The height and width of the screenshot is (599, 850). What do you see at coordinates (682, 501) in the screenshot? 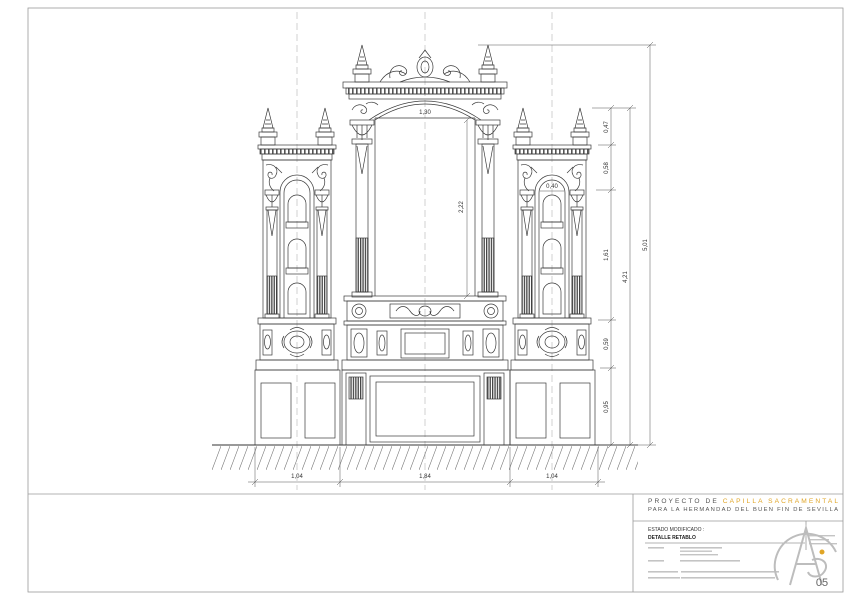
I see `project-title-prefix: PROYECTO DE` at bounding box center [682, 501].